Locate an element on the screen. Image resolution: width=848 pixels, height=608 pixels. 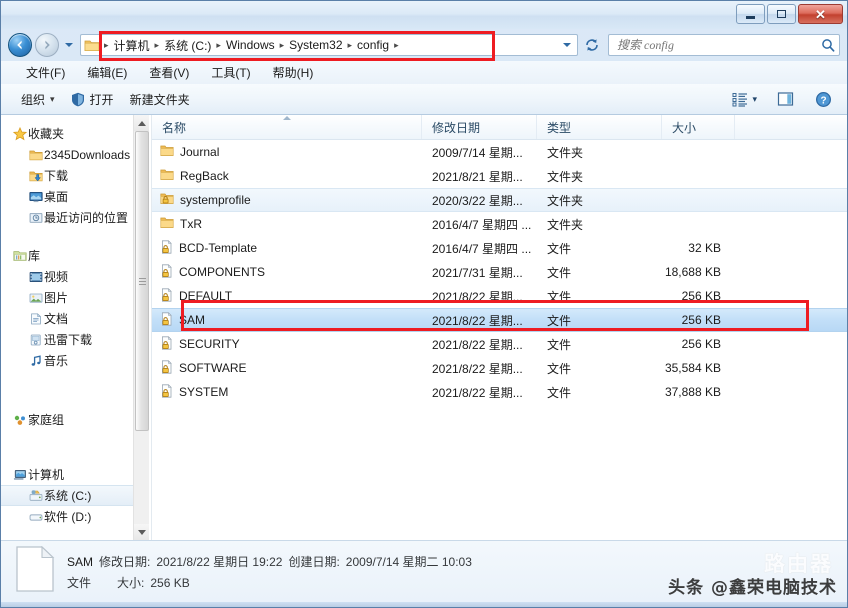
address-dropdown-button is located at coordinates (567, 45).